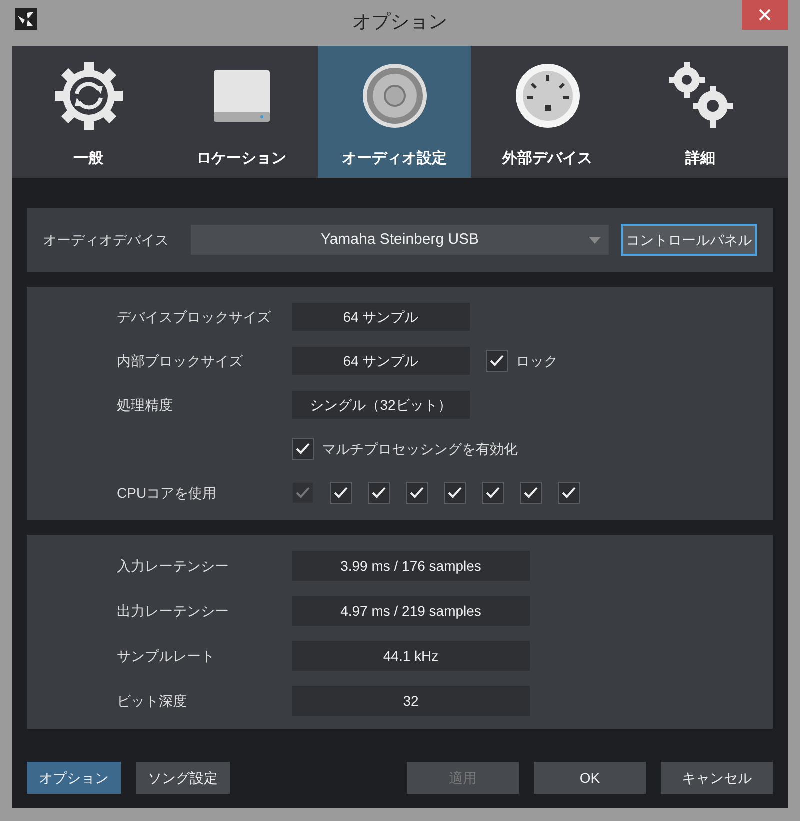  I want to click on checkbox-label: ロック, so click(537, 361).